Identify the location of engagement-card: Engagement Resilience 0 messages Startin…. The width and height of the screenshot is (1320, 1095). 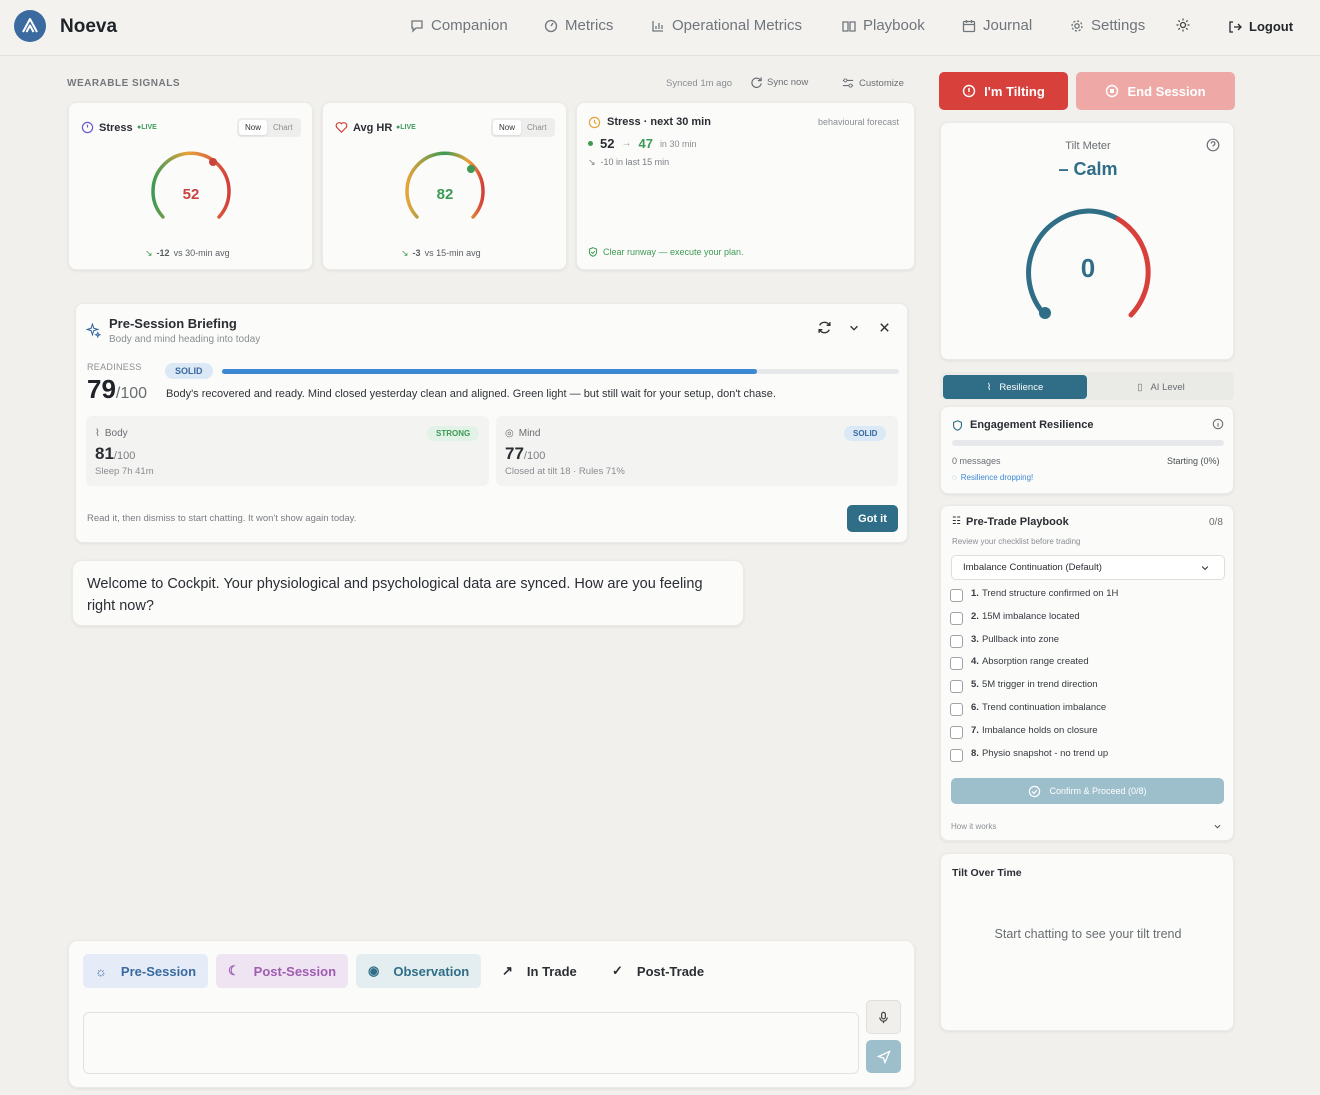
(1087, 450).